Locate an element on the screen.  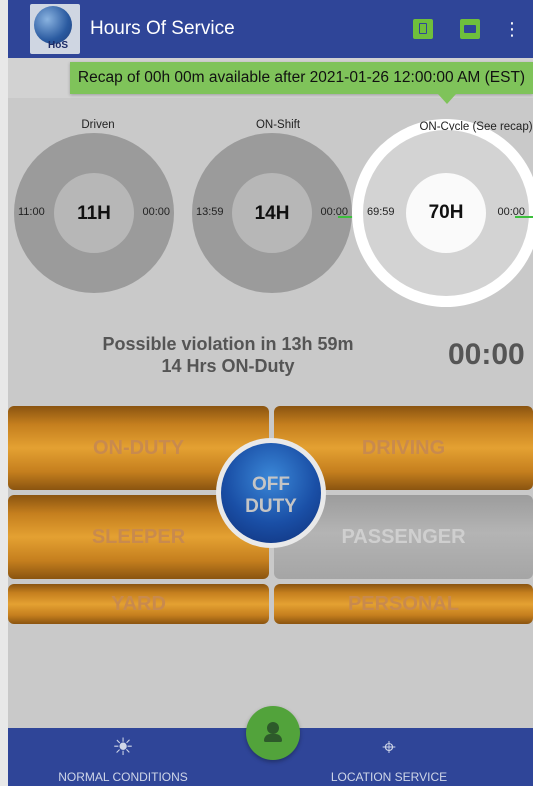
gauge-label-driven: Driven is located at coordinates (98, 125).